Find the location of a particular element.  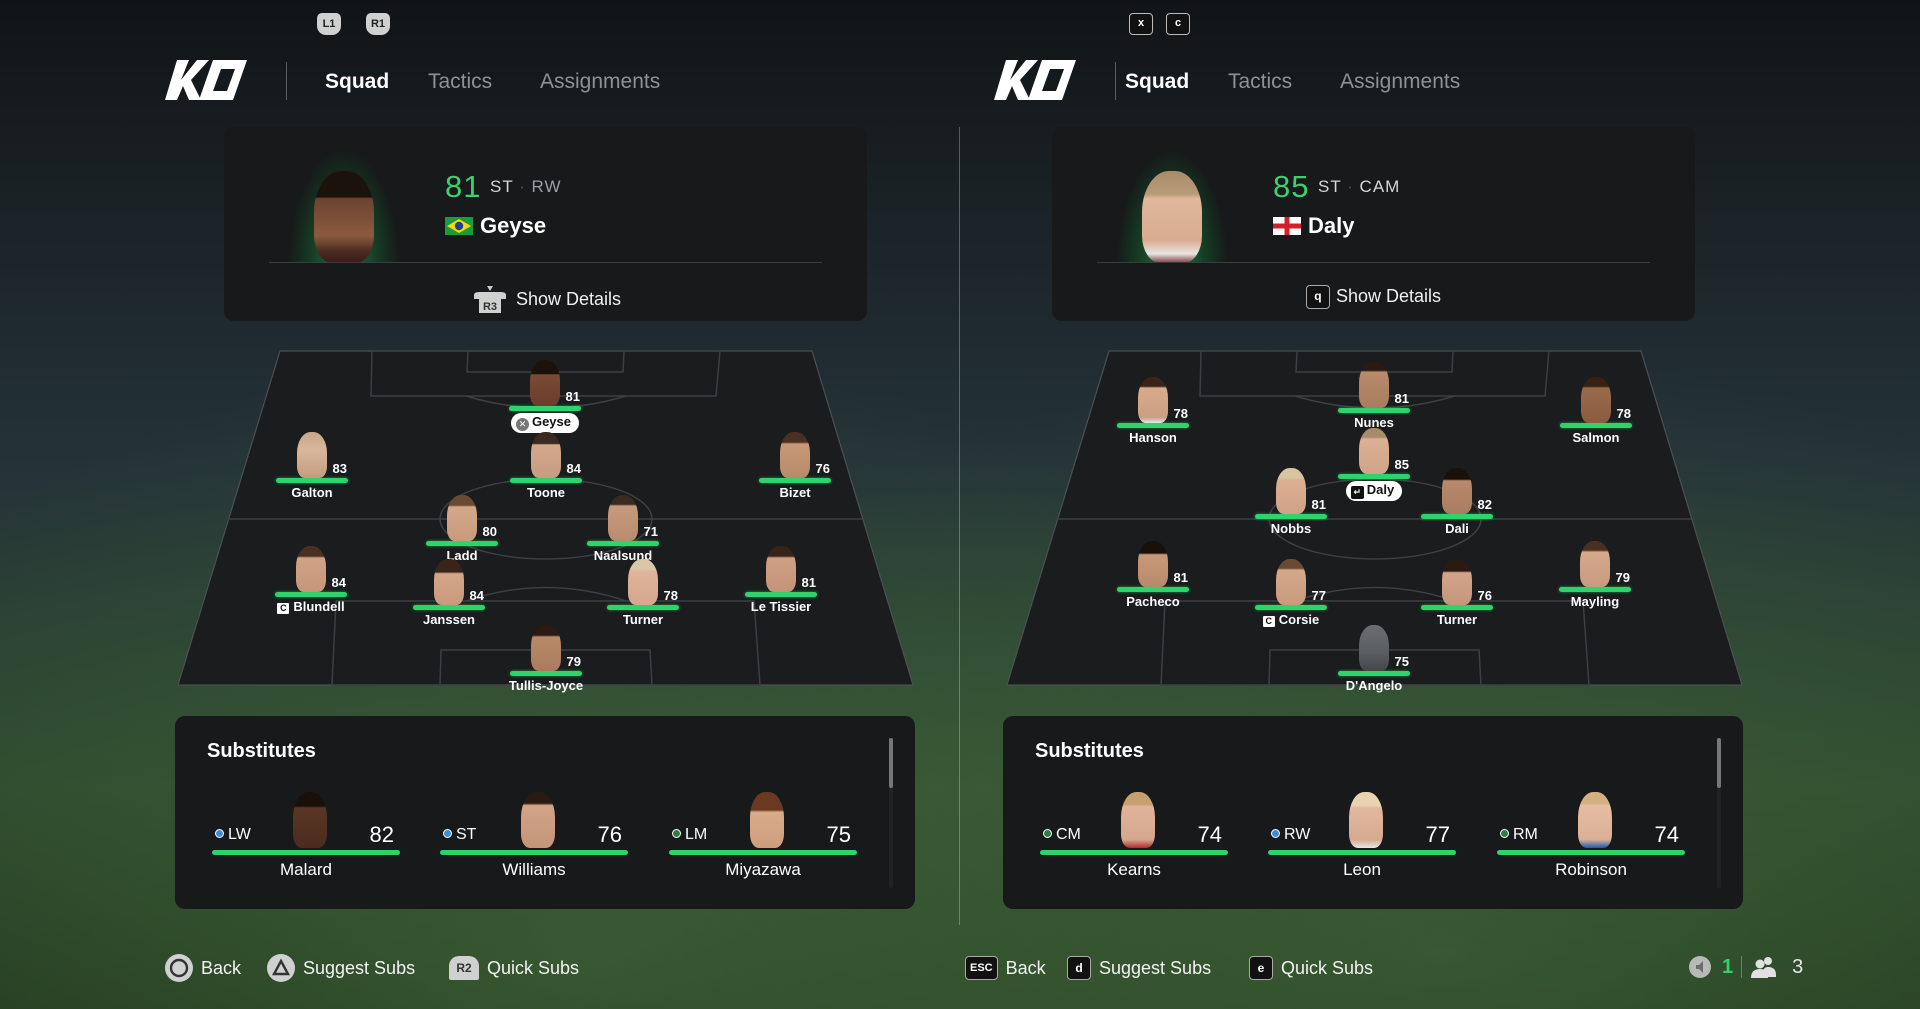

ko-logo is located at coordinates (1035, 80).